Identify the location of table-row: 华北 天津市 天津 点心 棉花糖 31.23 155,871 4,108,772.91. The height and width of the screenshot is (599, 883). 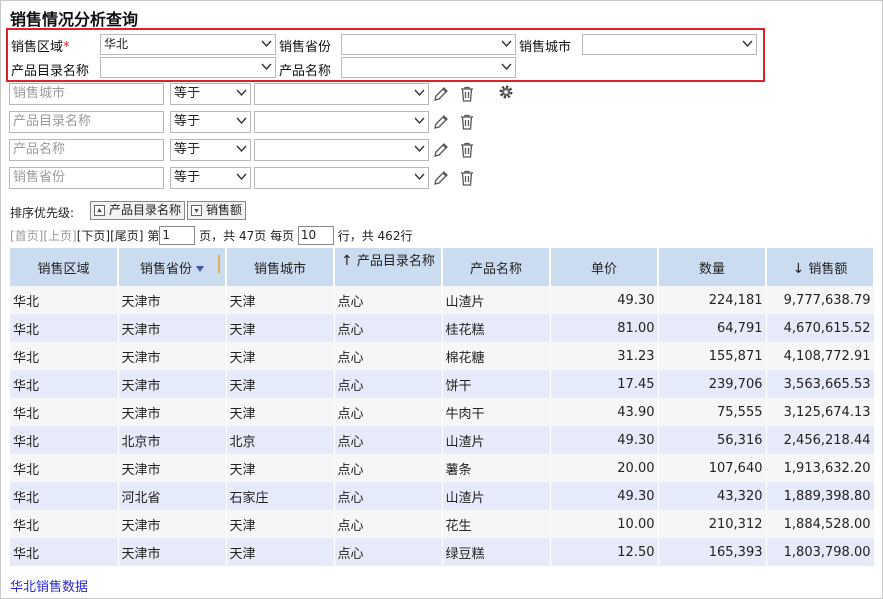
(442, 356).